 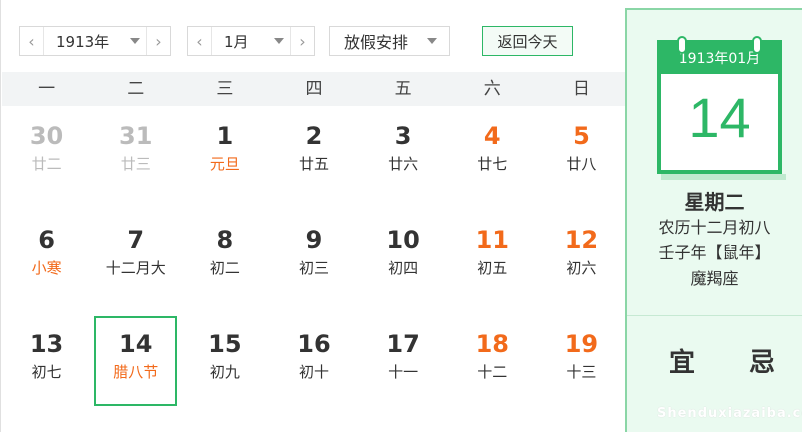 I want to click on day-cell: 17 十一, so click(x=403, y=368).